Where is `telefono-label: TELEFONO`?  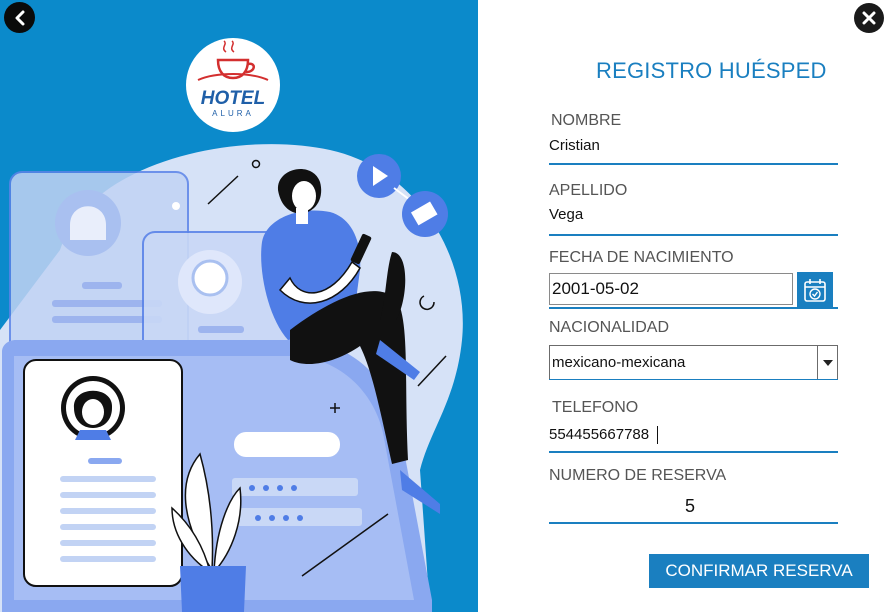
telefono-label: TELEFONO is located at coordinates (595, 407).